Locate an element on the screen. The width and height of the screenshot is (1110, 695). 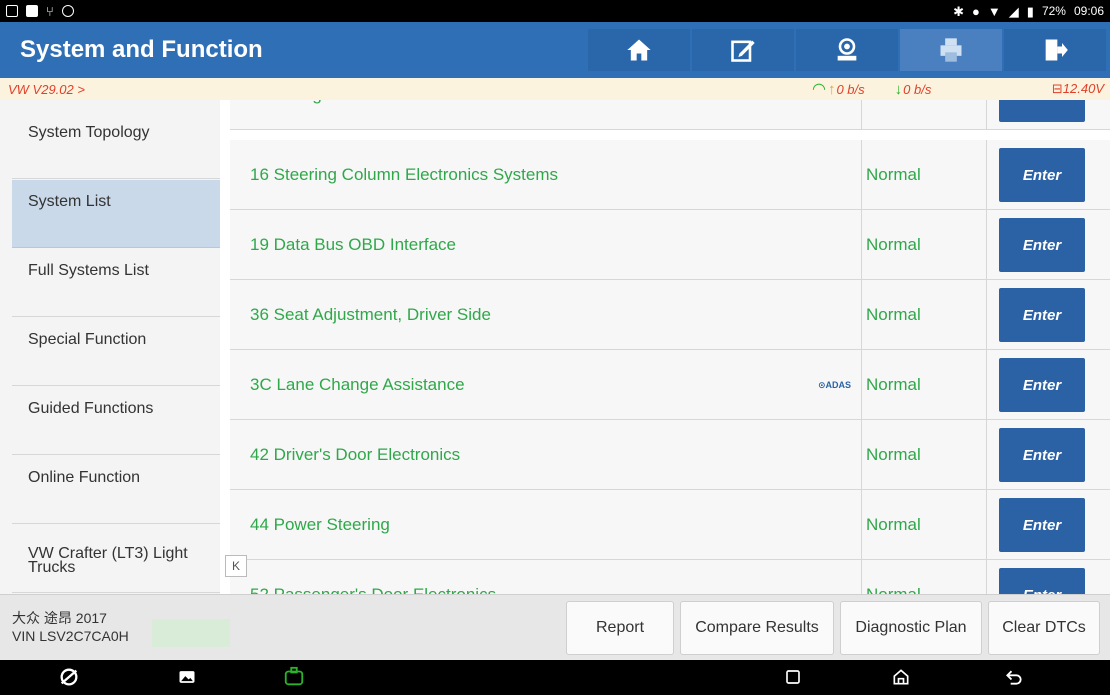
home-button is located at coordinates (639, 50).